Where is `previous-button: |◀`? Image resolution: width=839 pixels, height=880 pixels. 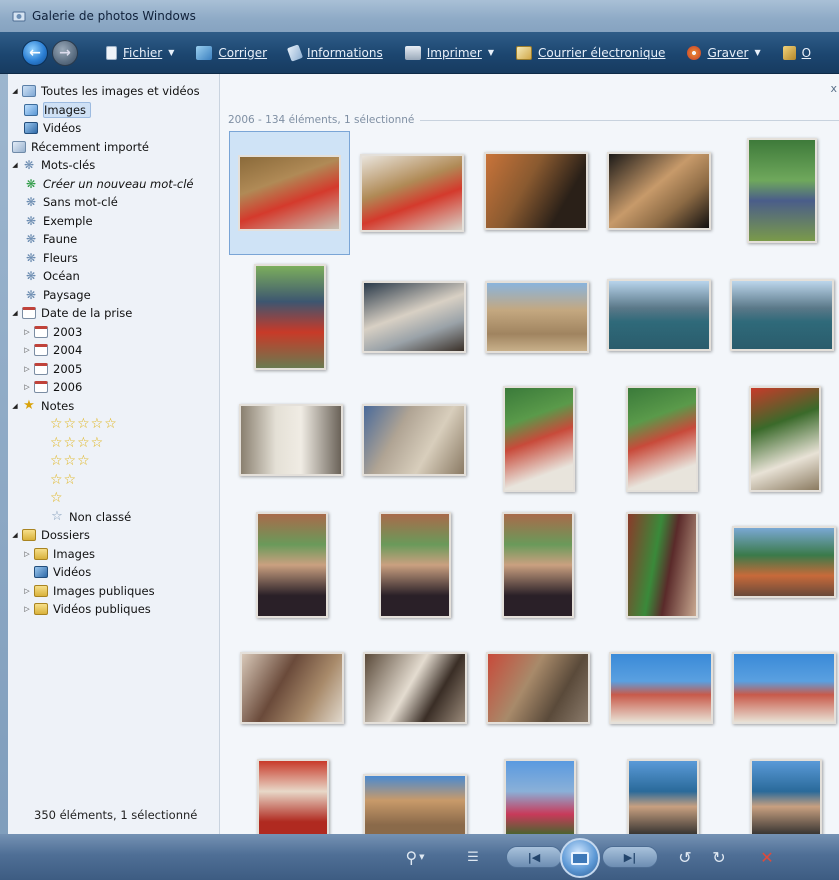 previous-button: |◀ is located at coordinates (534, 857).